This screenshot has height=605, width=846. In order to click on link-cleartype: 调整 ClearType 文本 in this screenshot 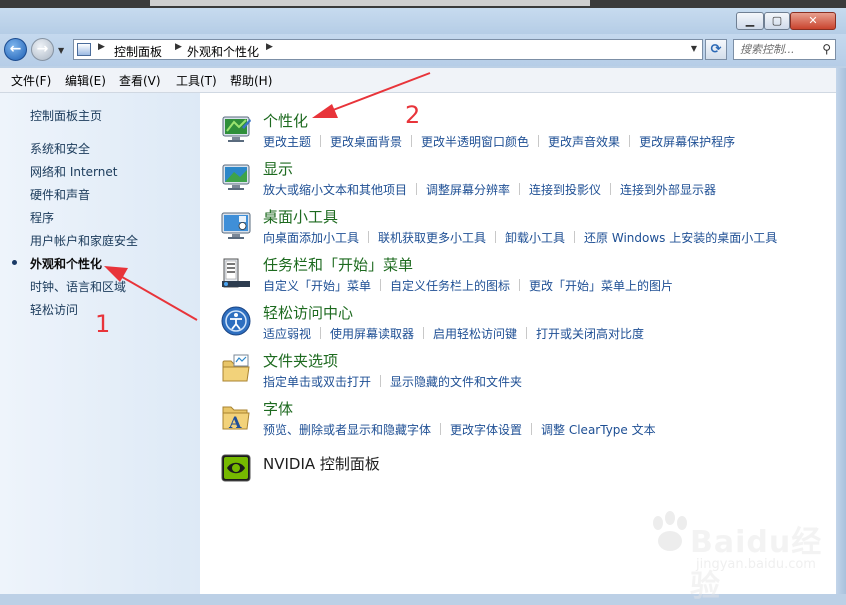, I will do `click(598, 430)`.